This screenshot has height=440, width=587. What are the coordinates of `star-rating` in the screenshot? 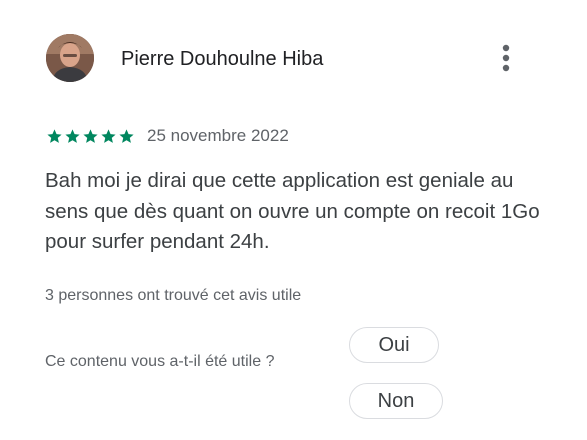 It's located at (90, 136).